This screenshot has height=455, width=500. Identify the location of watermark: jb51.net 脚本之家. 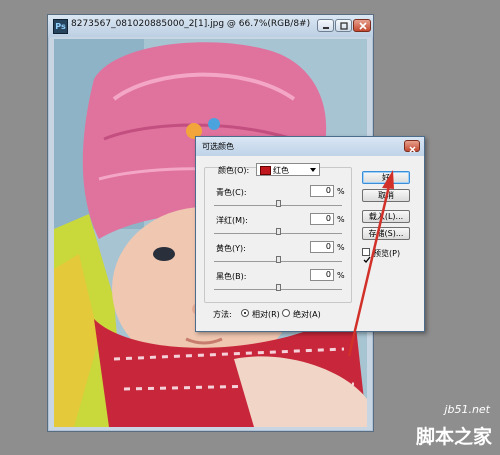
(440, 428).